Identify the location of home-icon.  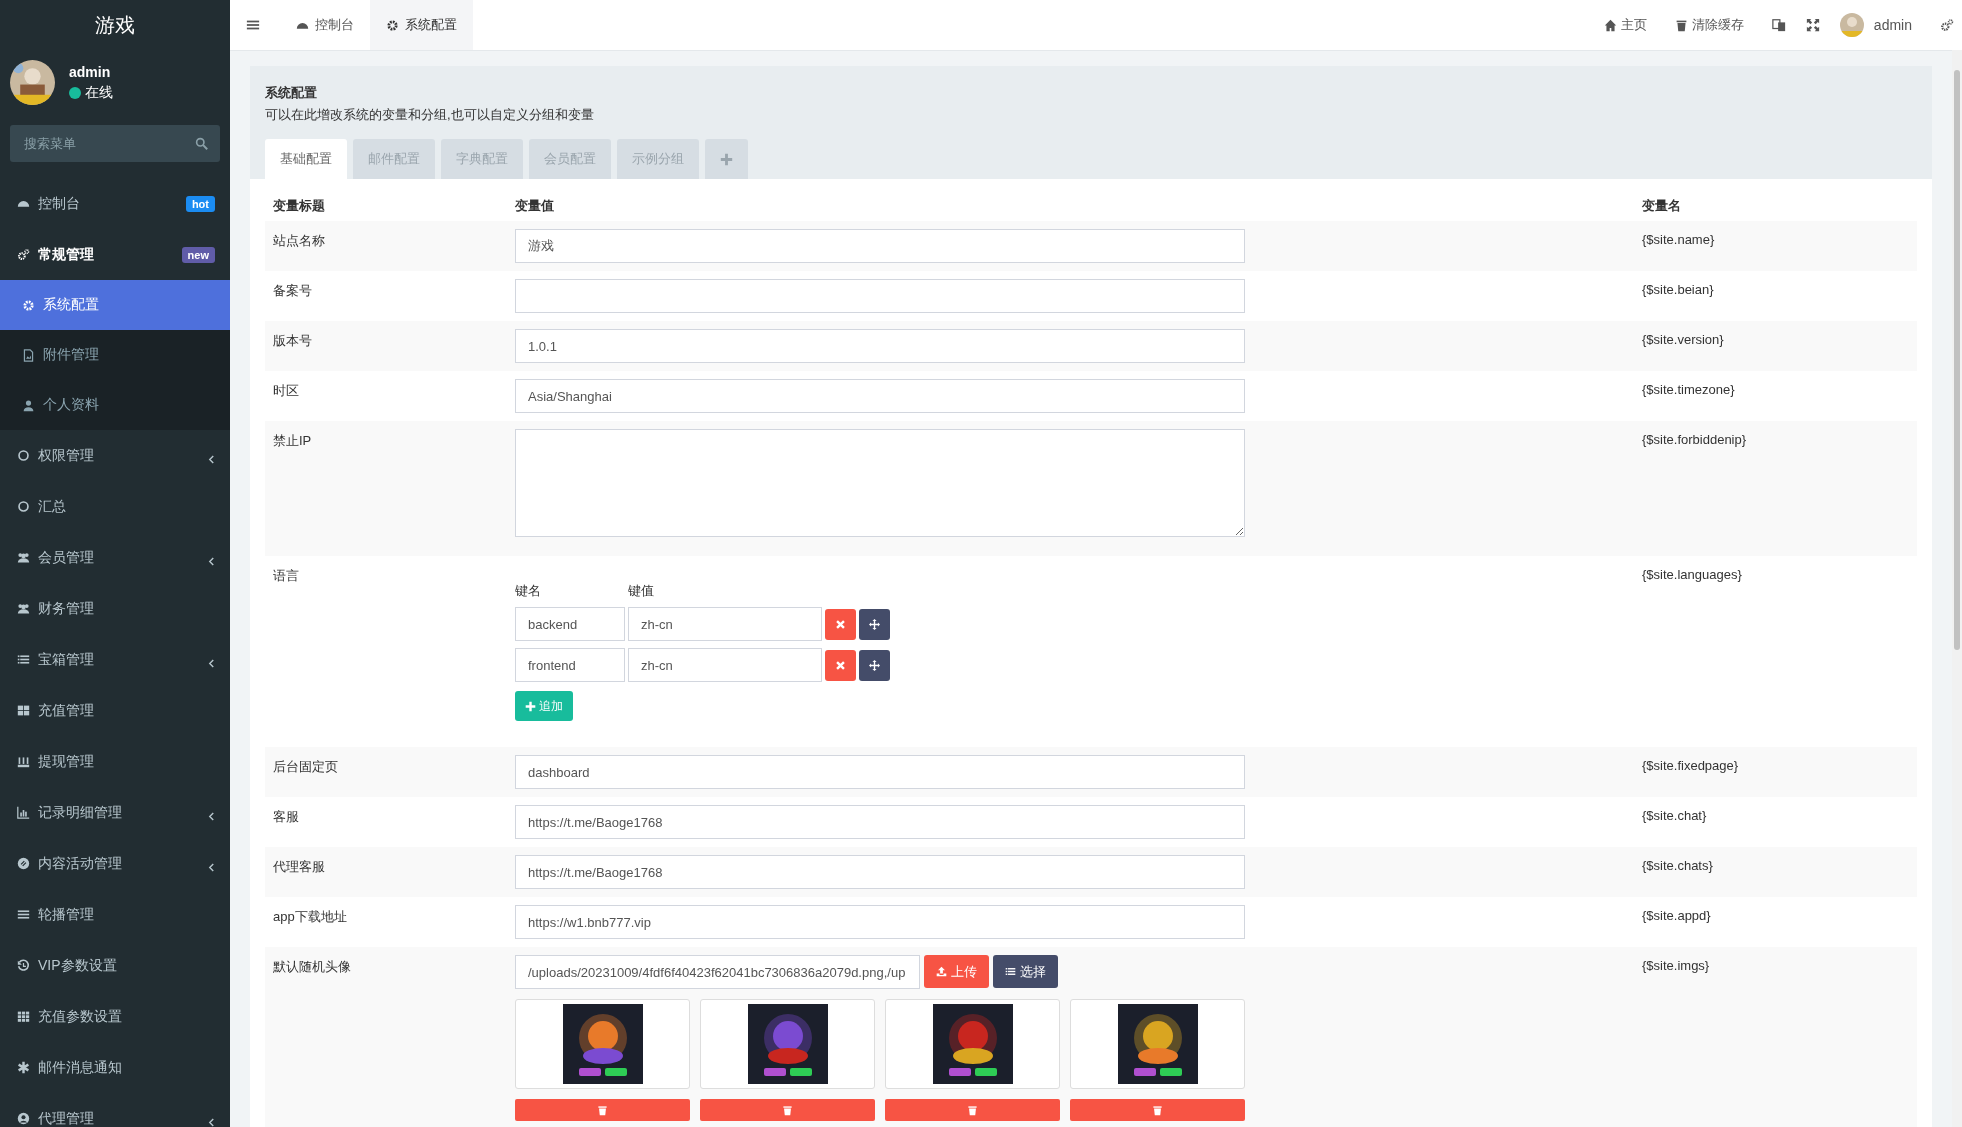
(1610, 25).